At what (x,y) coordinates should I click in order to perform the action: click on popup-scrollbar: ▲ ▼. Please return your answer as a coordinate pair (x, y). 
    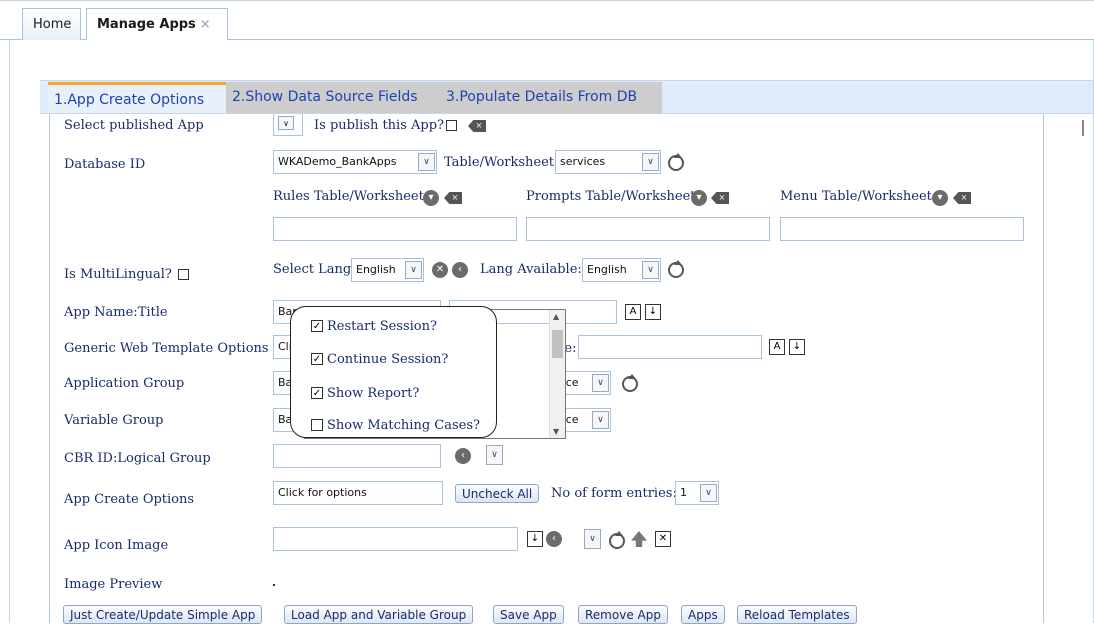
    Looking at the image, I should click on (557, 374).